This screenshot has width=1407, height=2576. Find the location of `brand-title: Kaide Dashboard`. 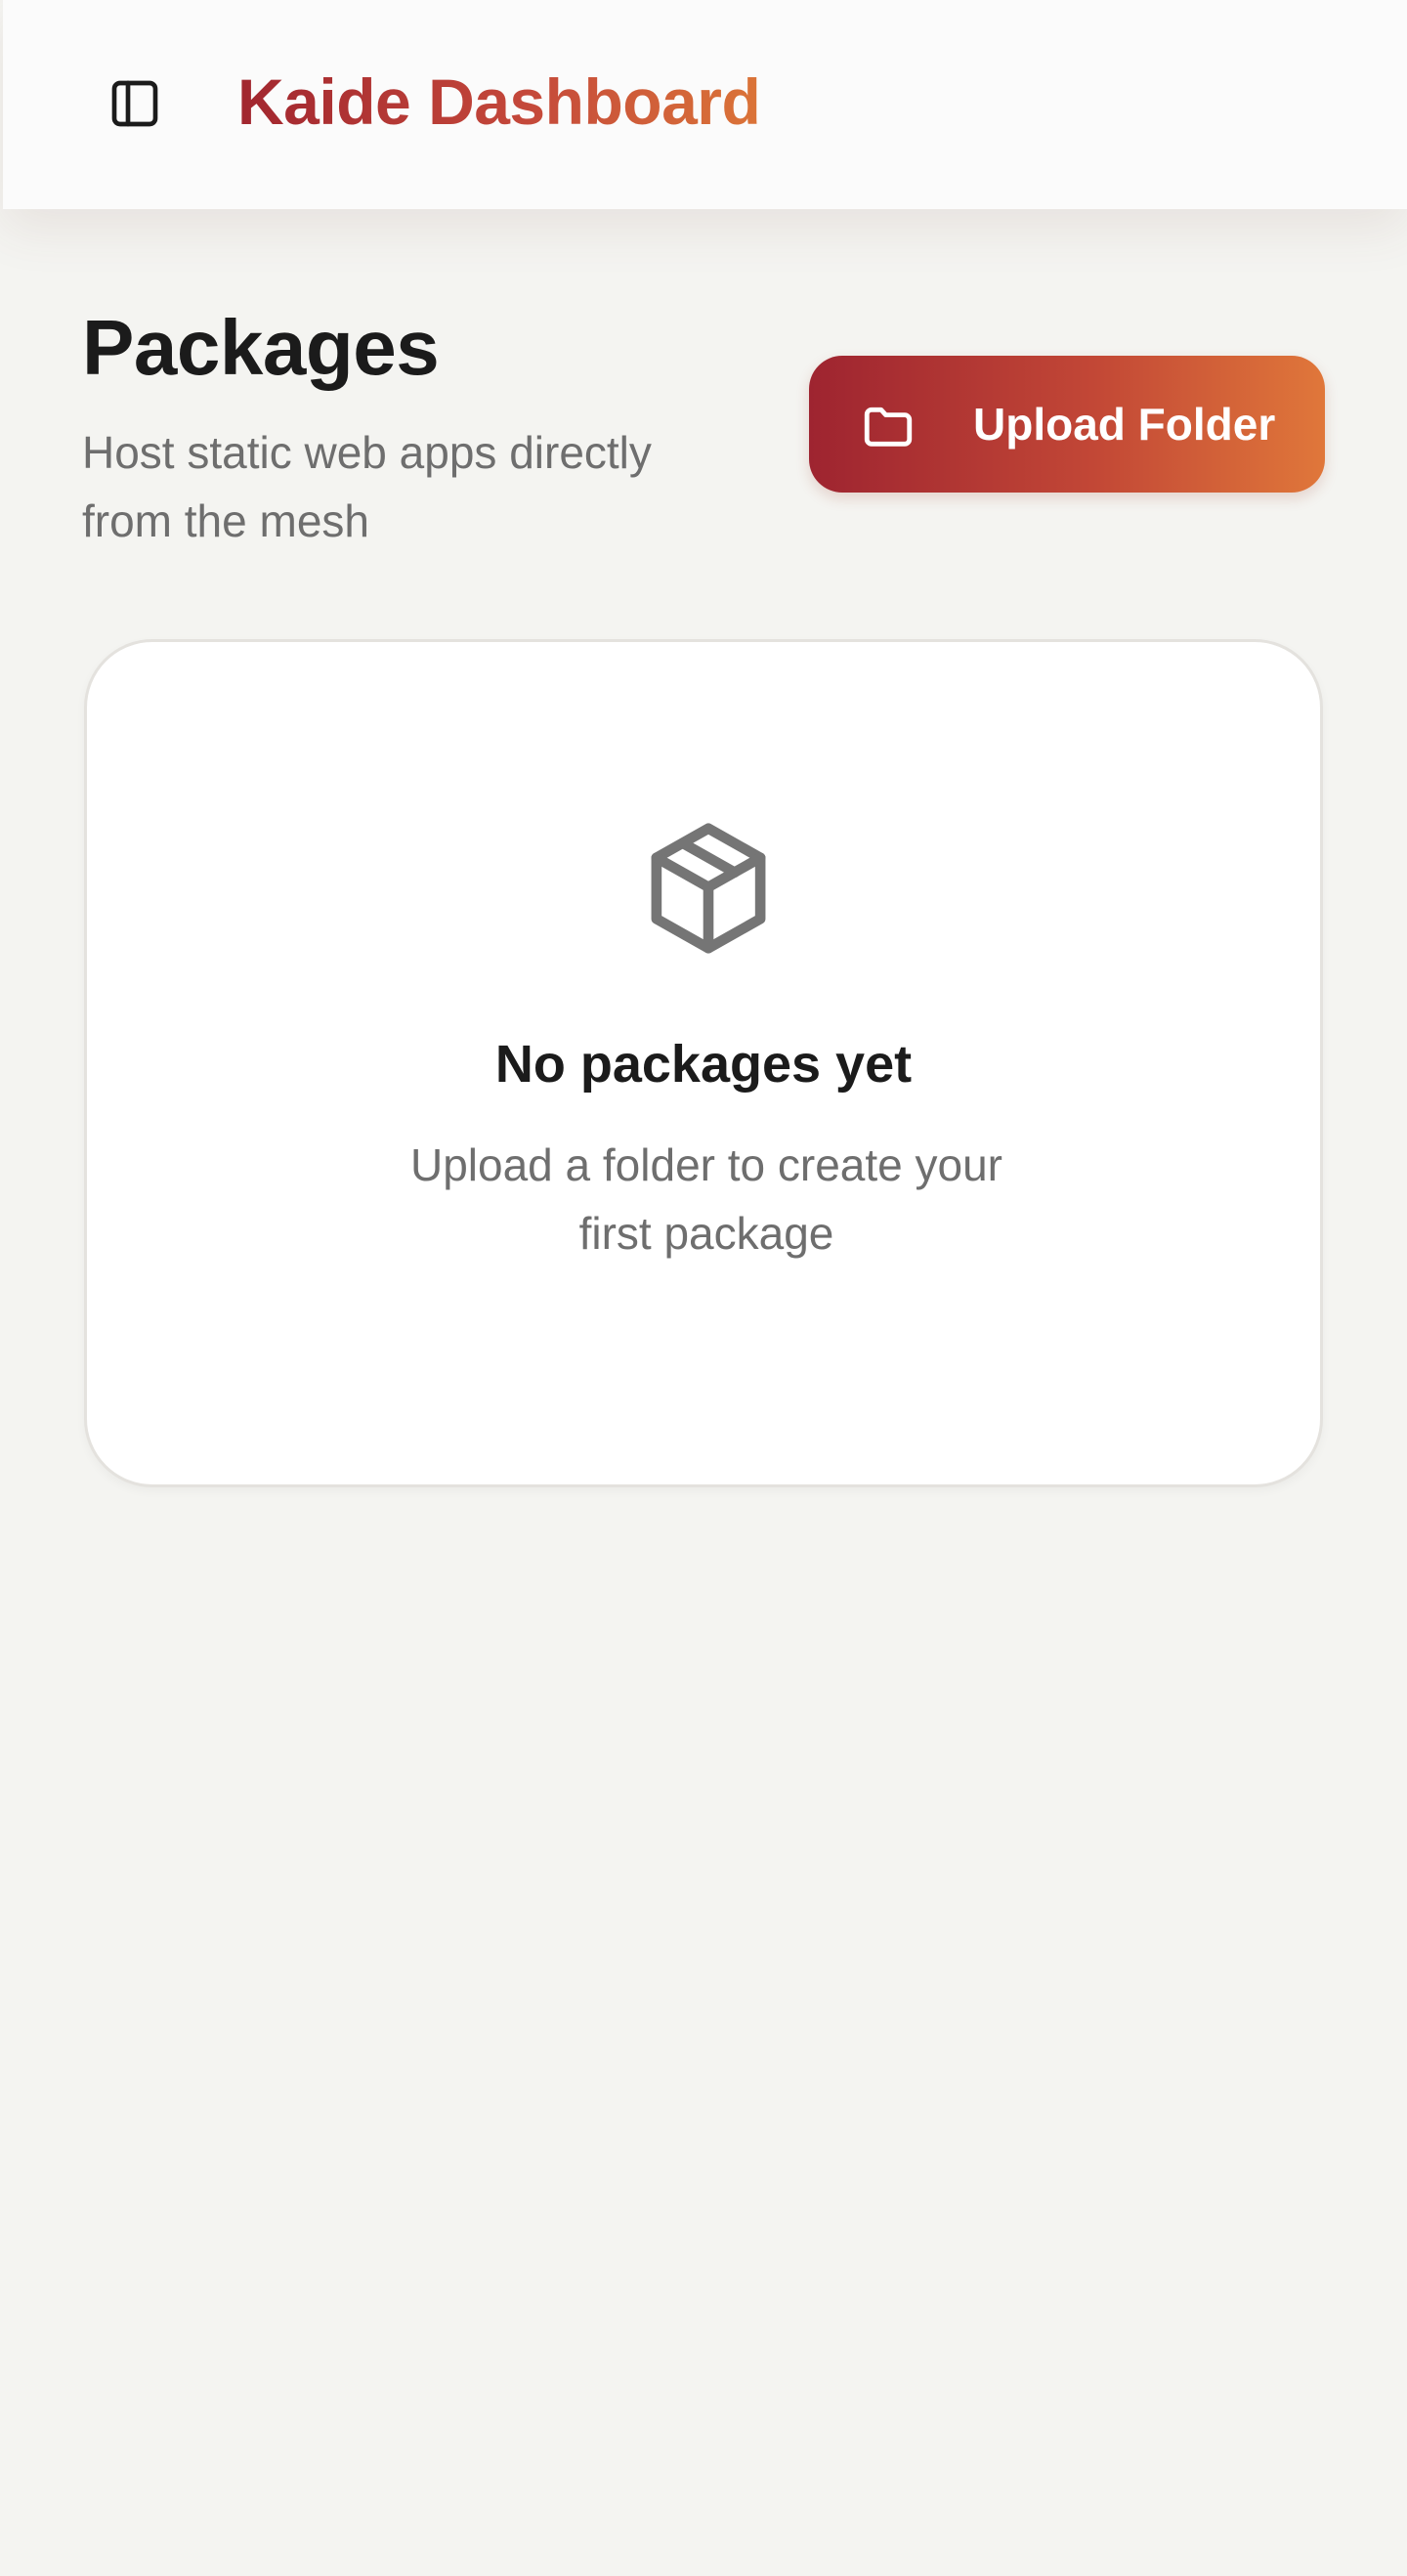

brand-title: Kaide Dashboard is located at coordinates (499, 102).